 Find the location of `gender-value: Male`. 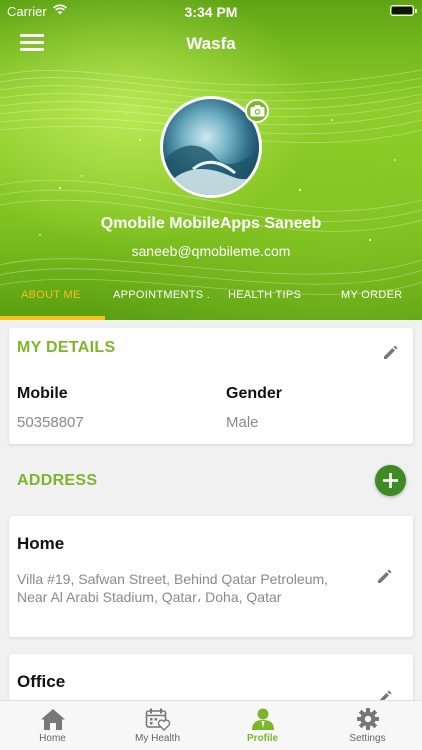

gender-value: Male is located at coordinates (242, 422).